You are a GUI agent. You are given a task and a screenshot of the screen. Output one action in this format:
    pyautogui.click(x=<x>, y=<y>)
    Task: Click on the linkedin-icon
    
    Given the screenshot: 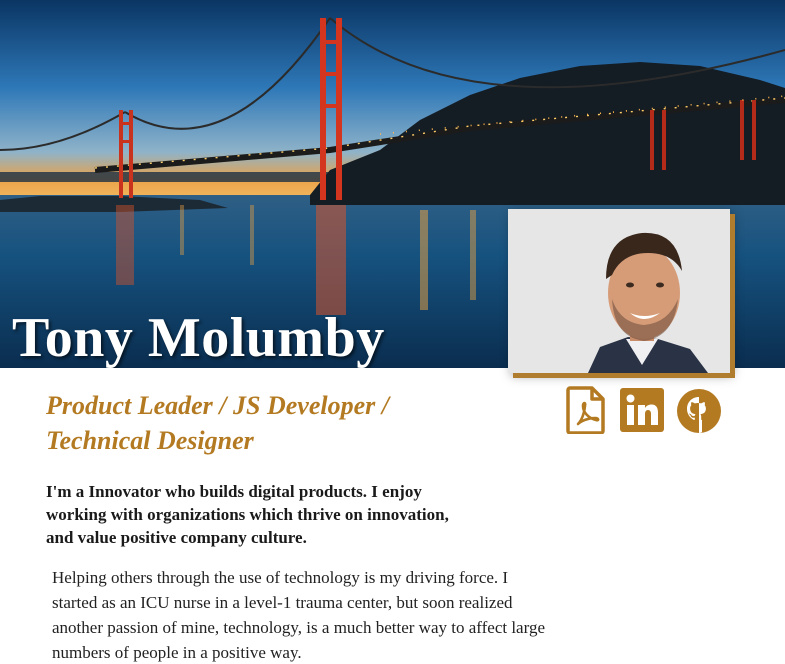 What is the action you would take?
    pyautogui.click(x=642, y=410)
    